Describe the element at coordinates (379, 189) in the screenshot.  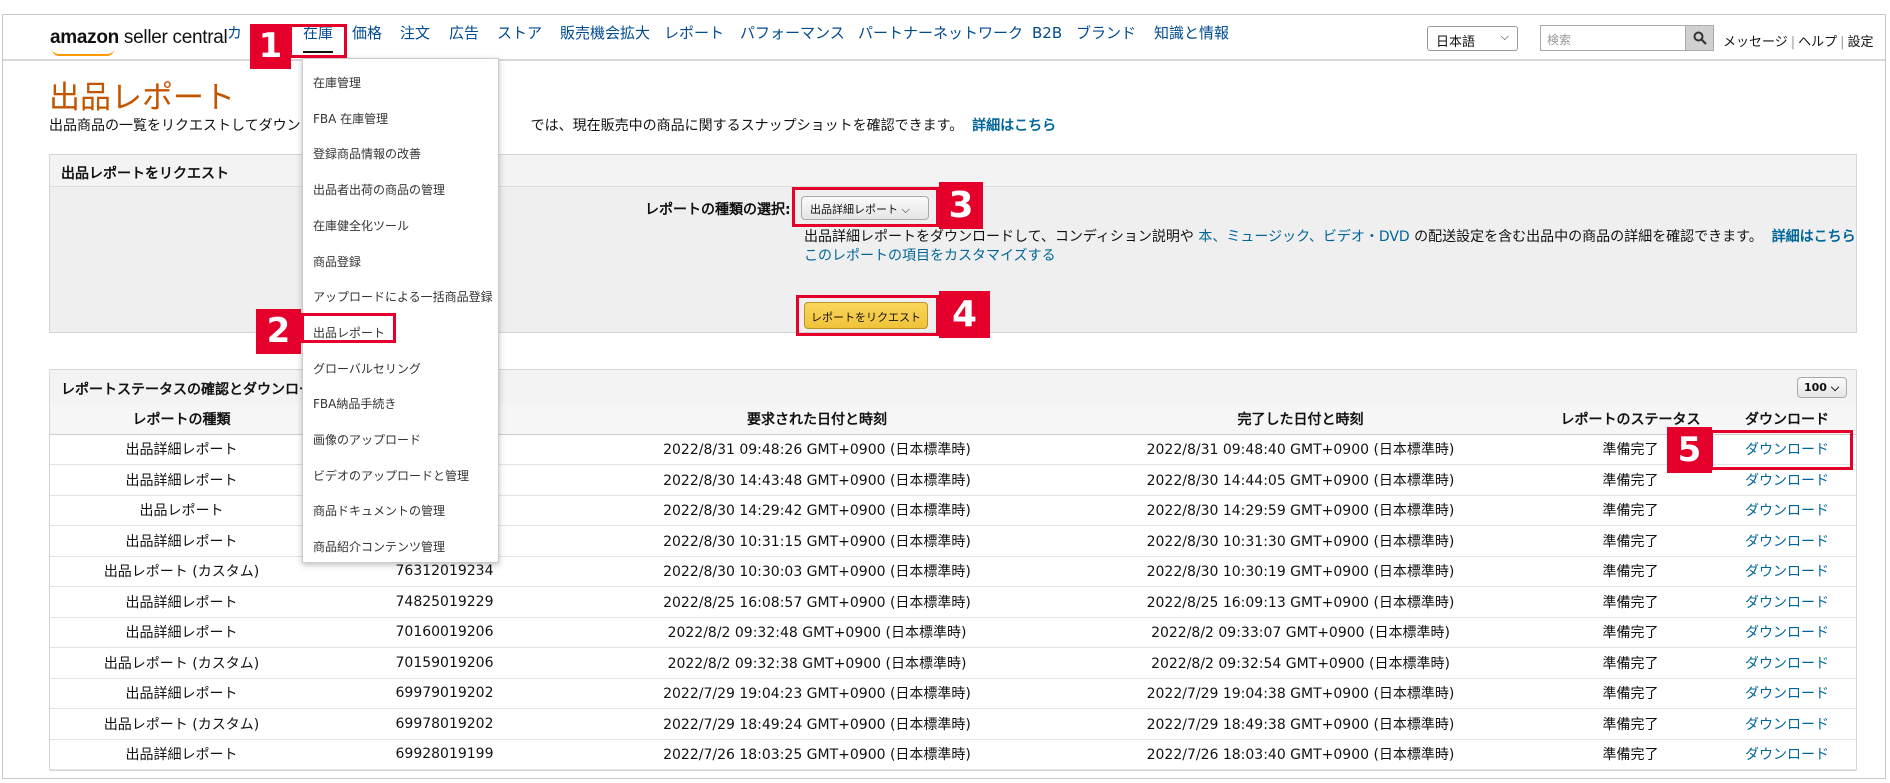
I see `inventory-menu-item: 出品者出荷の商品の管理` at that location.